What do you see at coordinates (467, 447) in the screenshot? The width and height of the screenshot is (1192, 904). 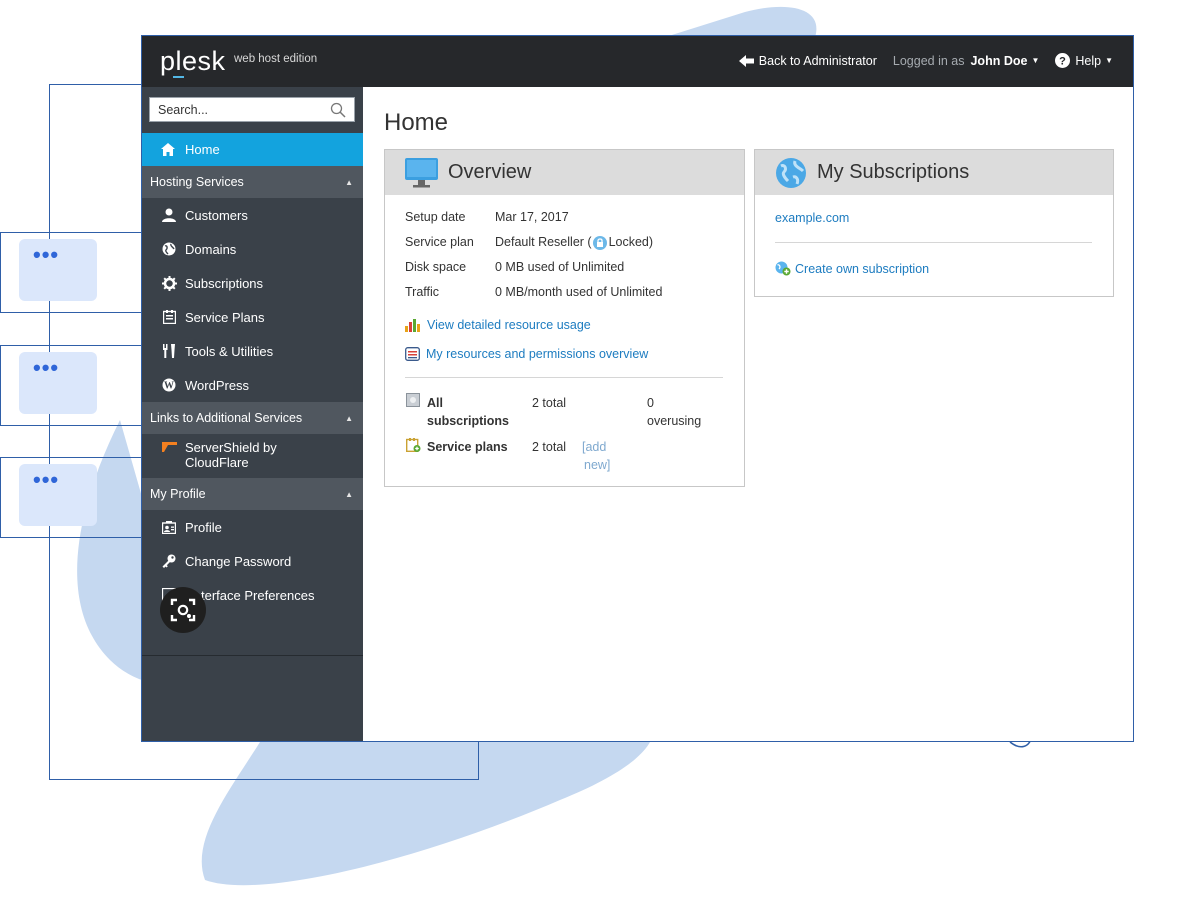 I see `service-plans-label: Service plans` at bounding box center [467, 447].